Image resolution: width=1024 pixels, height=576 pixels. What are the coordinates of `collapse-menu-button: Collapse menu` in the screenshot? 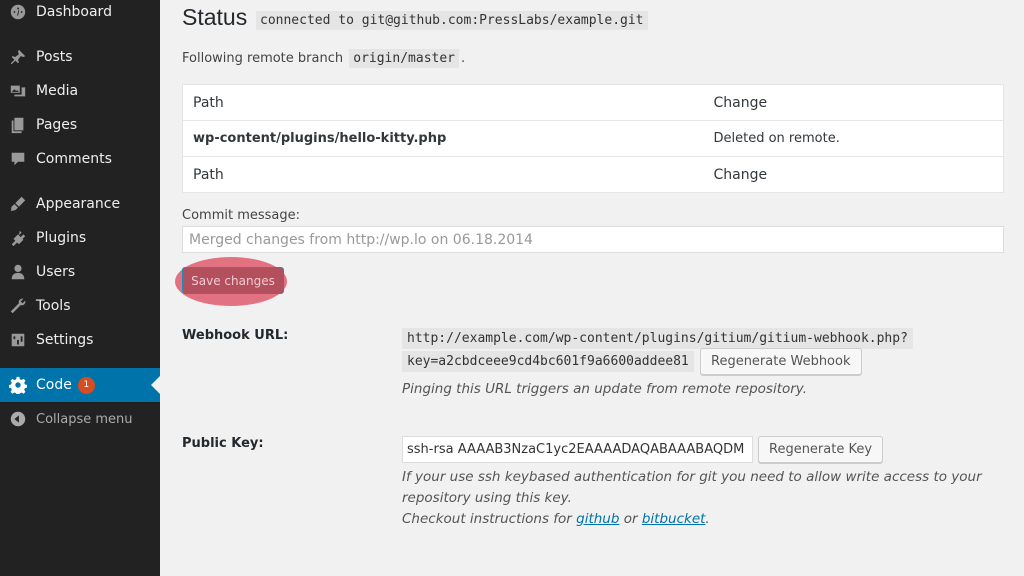 It's located at (80, 419).